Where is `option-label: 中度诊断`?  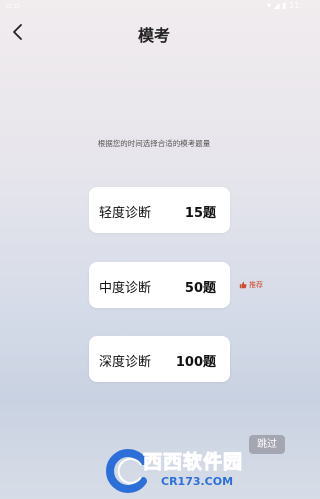 option-label: 中度诊断 is located at coordinates (125, 288).